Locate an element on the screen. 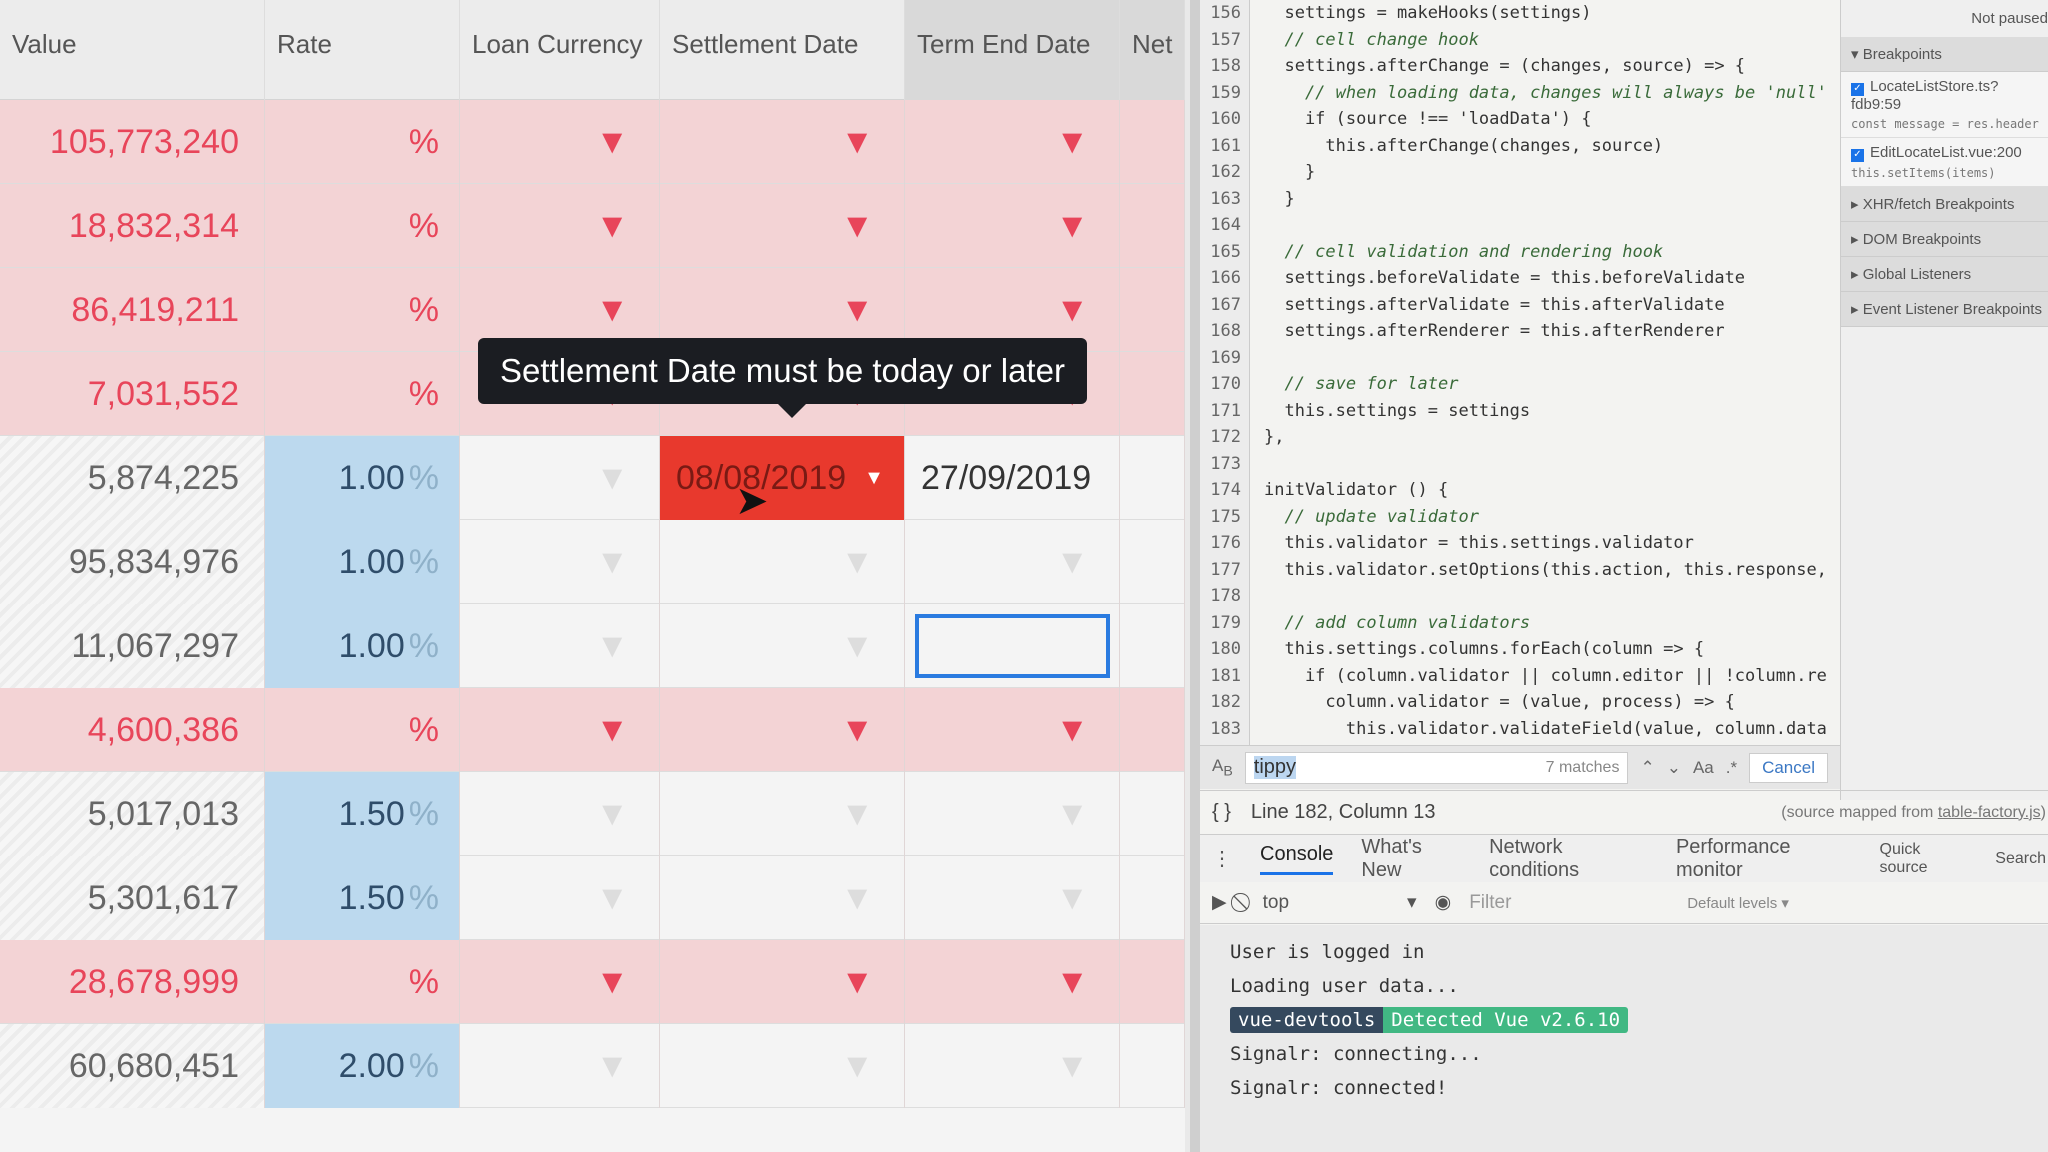  line-number: 162 is located at coordinates (1225, 172).